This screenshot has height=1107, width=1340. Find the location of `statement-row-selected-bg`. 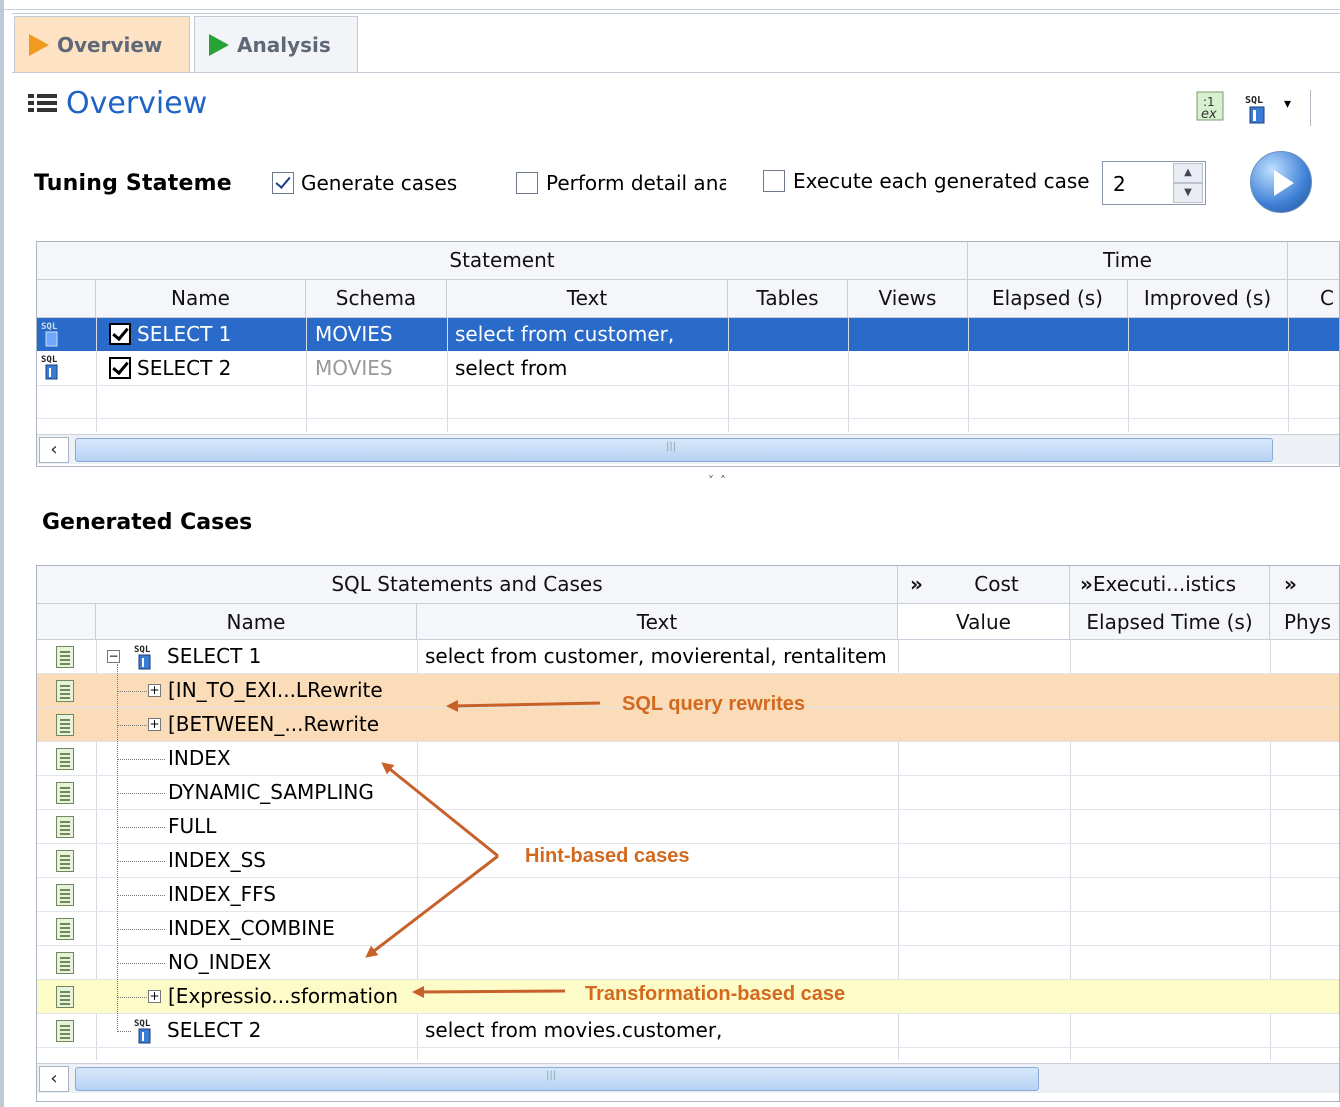

statement-row-selected-bg is located at coordinates (688, 334).